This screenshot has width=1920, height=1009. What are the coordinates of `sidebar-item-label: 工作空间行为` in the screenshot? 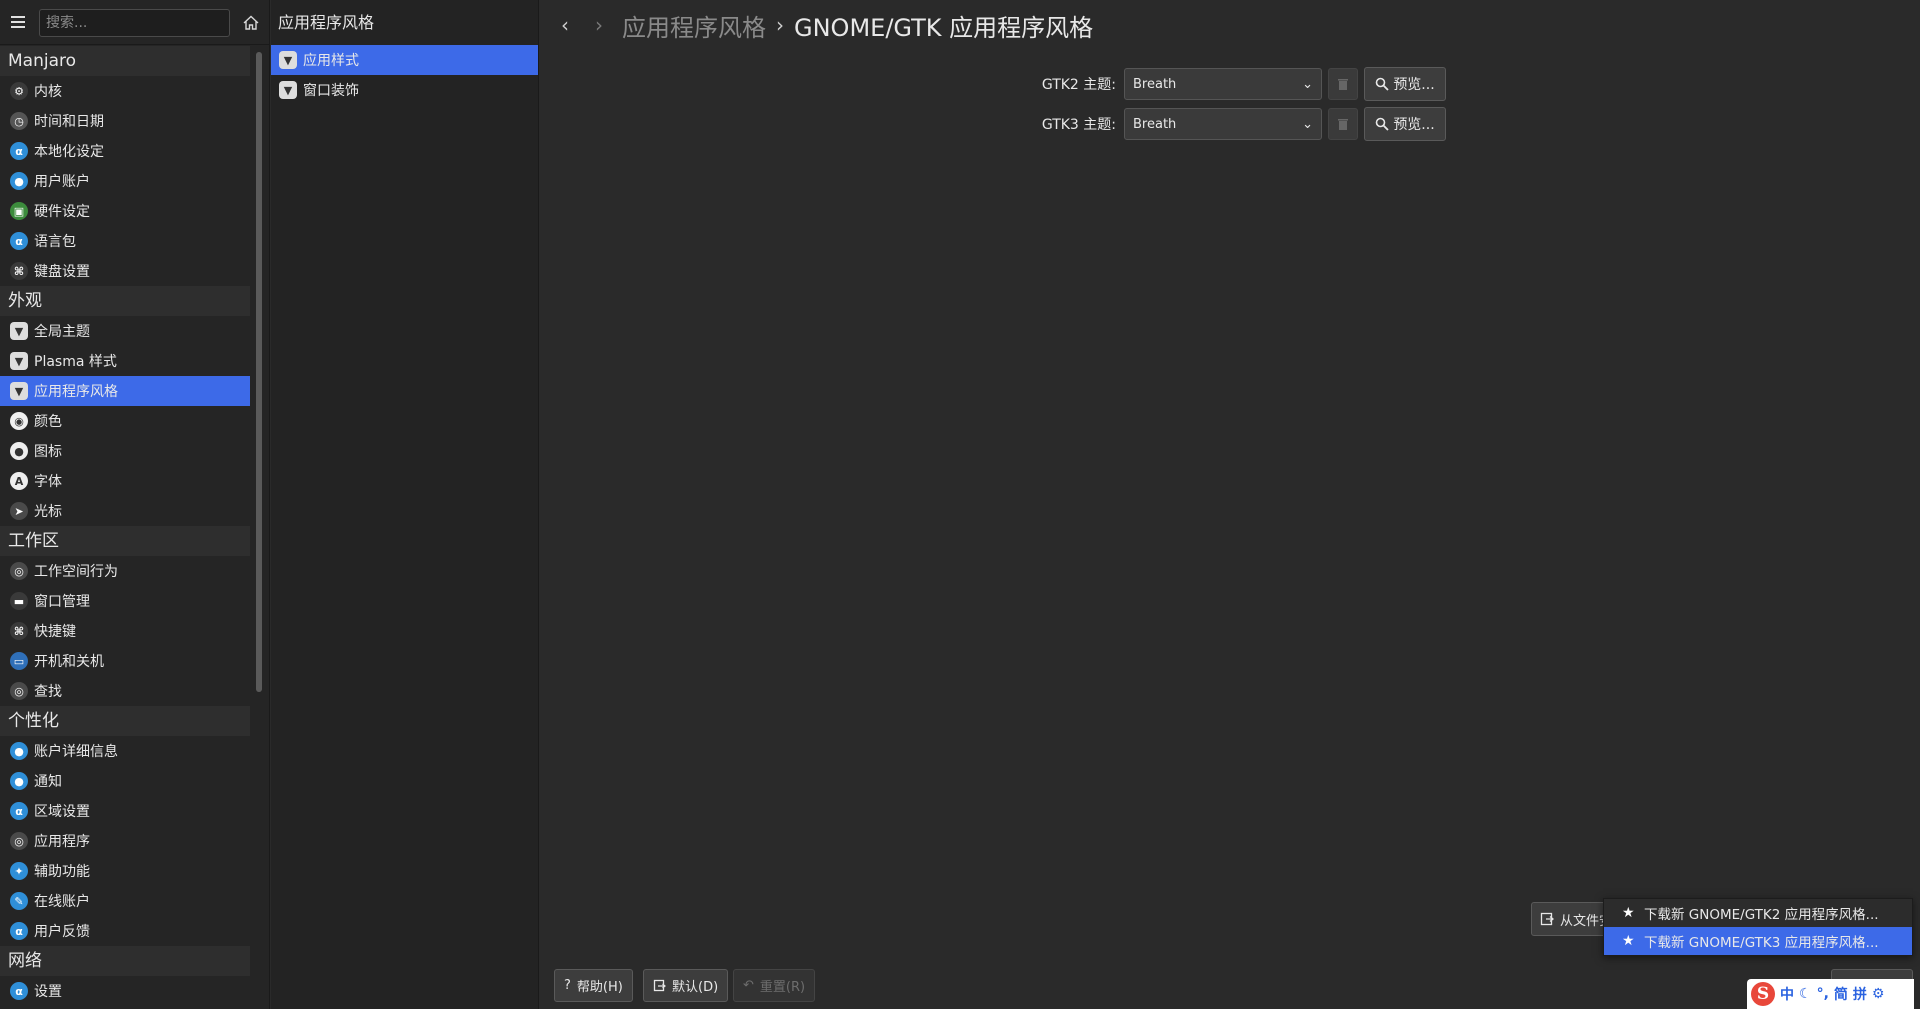 It's located at (76, 572).